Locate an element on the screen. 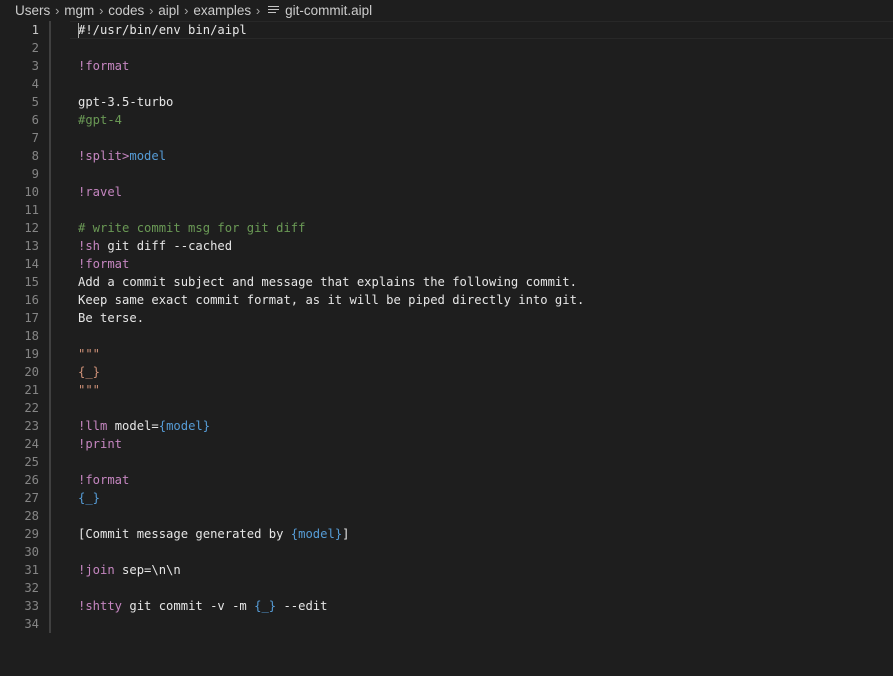 This screenshot has width=893, height=676. breadcrumb-item-codes: codes is located at coordinates (126, 10).